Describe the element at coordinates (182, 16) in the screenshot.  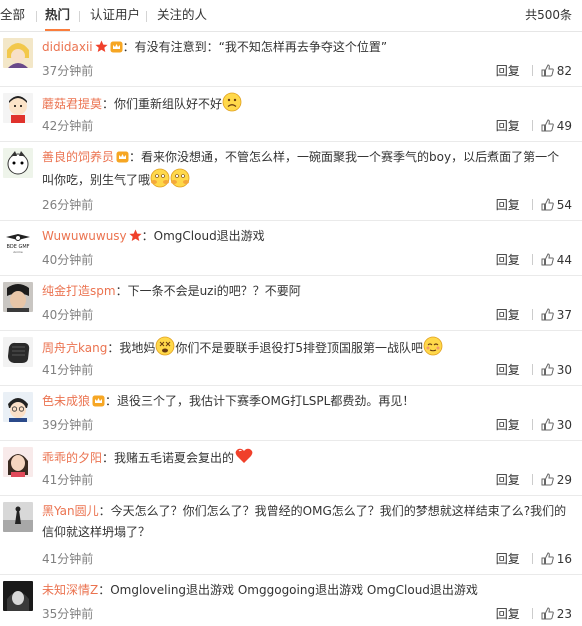
I see `tab-following: 关注的人` at that location.